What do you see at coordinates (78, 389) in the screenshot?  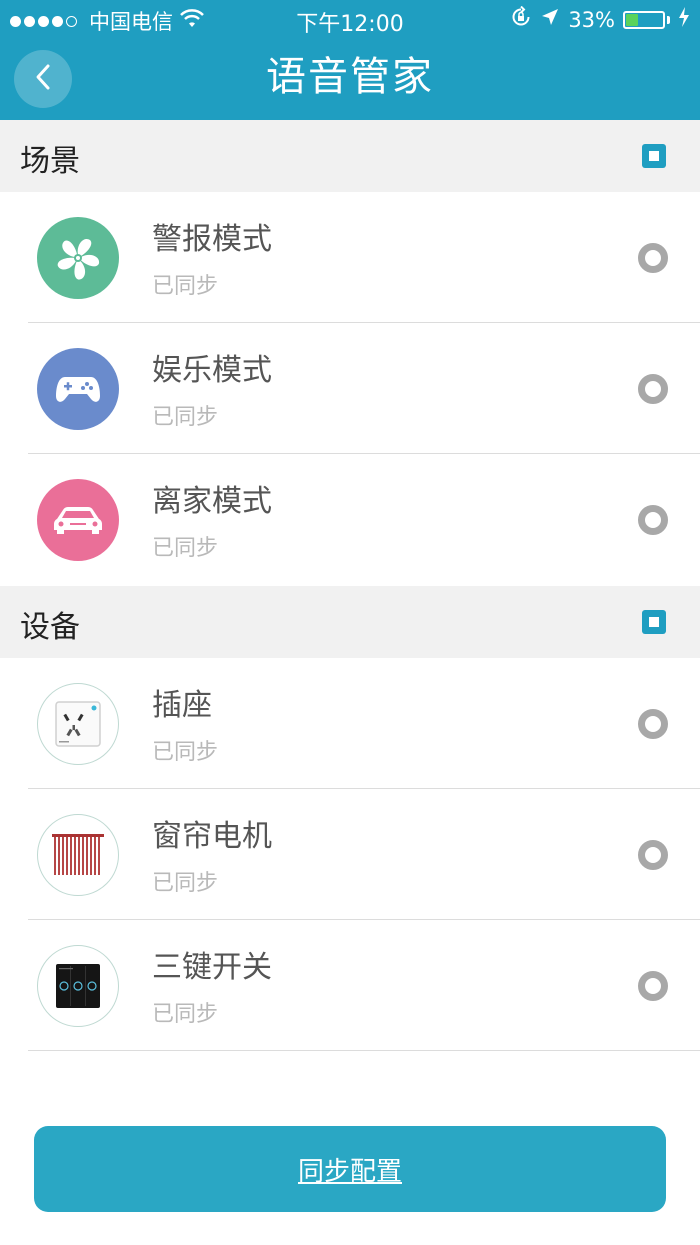 I see `gamepad-icon` at bounding box center [78, 389].